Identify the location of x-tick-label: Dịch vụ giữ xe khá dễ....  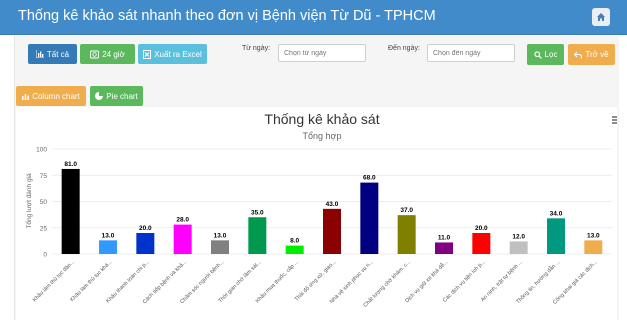
(427, 281).